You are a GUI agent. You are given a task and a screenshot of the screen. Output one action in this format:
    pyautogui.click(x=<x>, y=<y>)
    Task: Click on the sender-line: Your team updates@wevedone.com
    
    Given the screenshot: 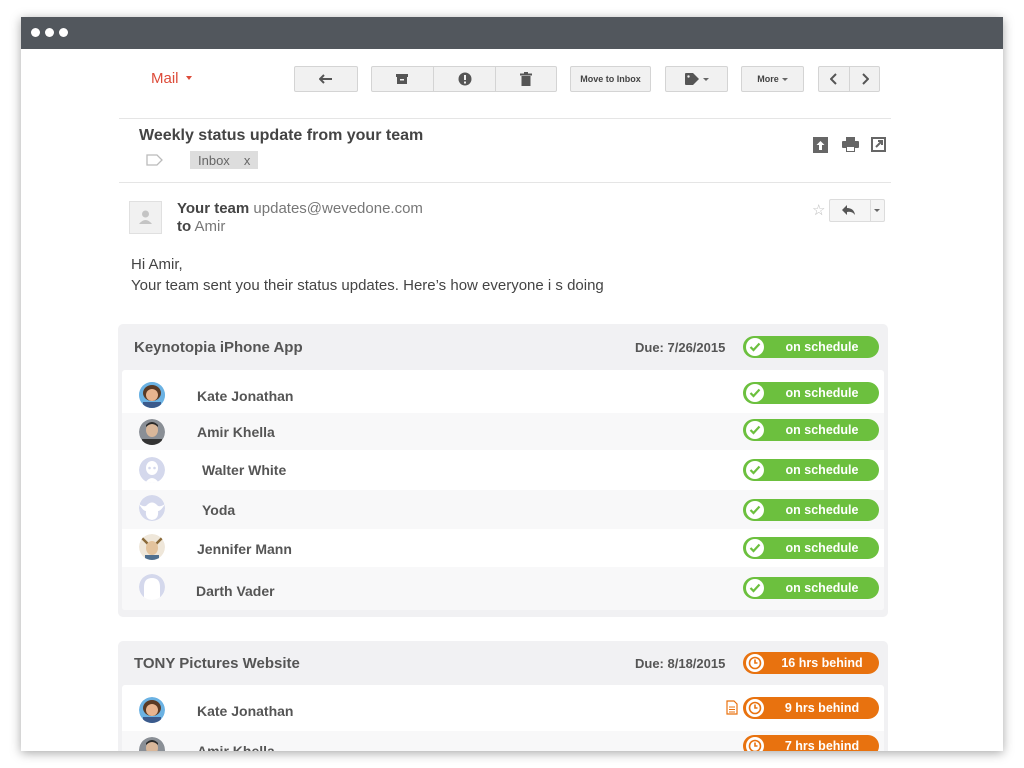 What is the action you would take?
    pyautogui.click(x=300, y=208)
    